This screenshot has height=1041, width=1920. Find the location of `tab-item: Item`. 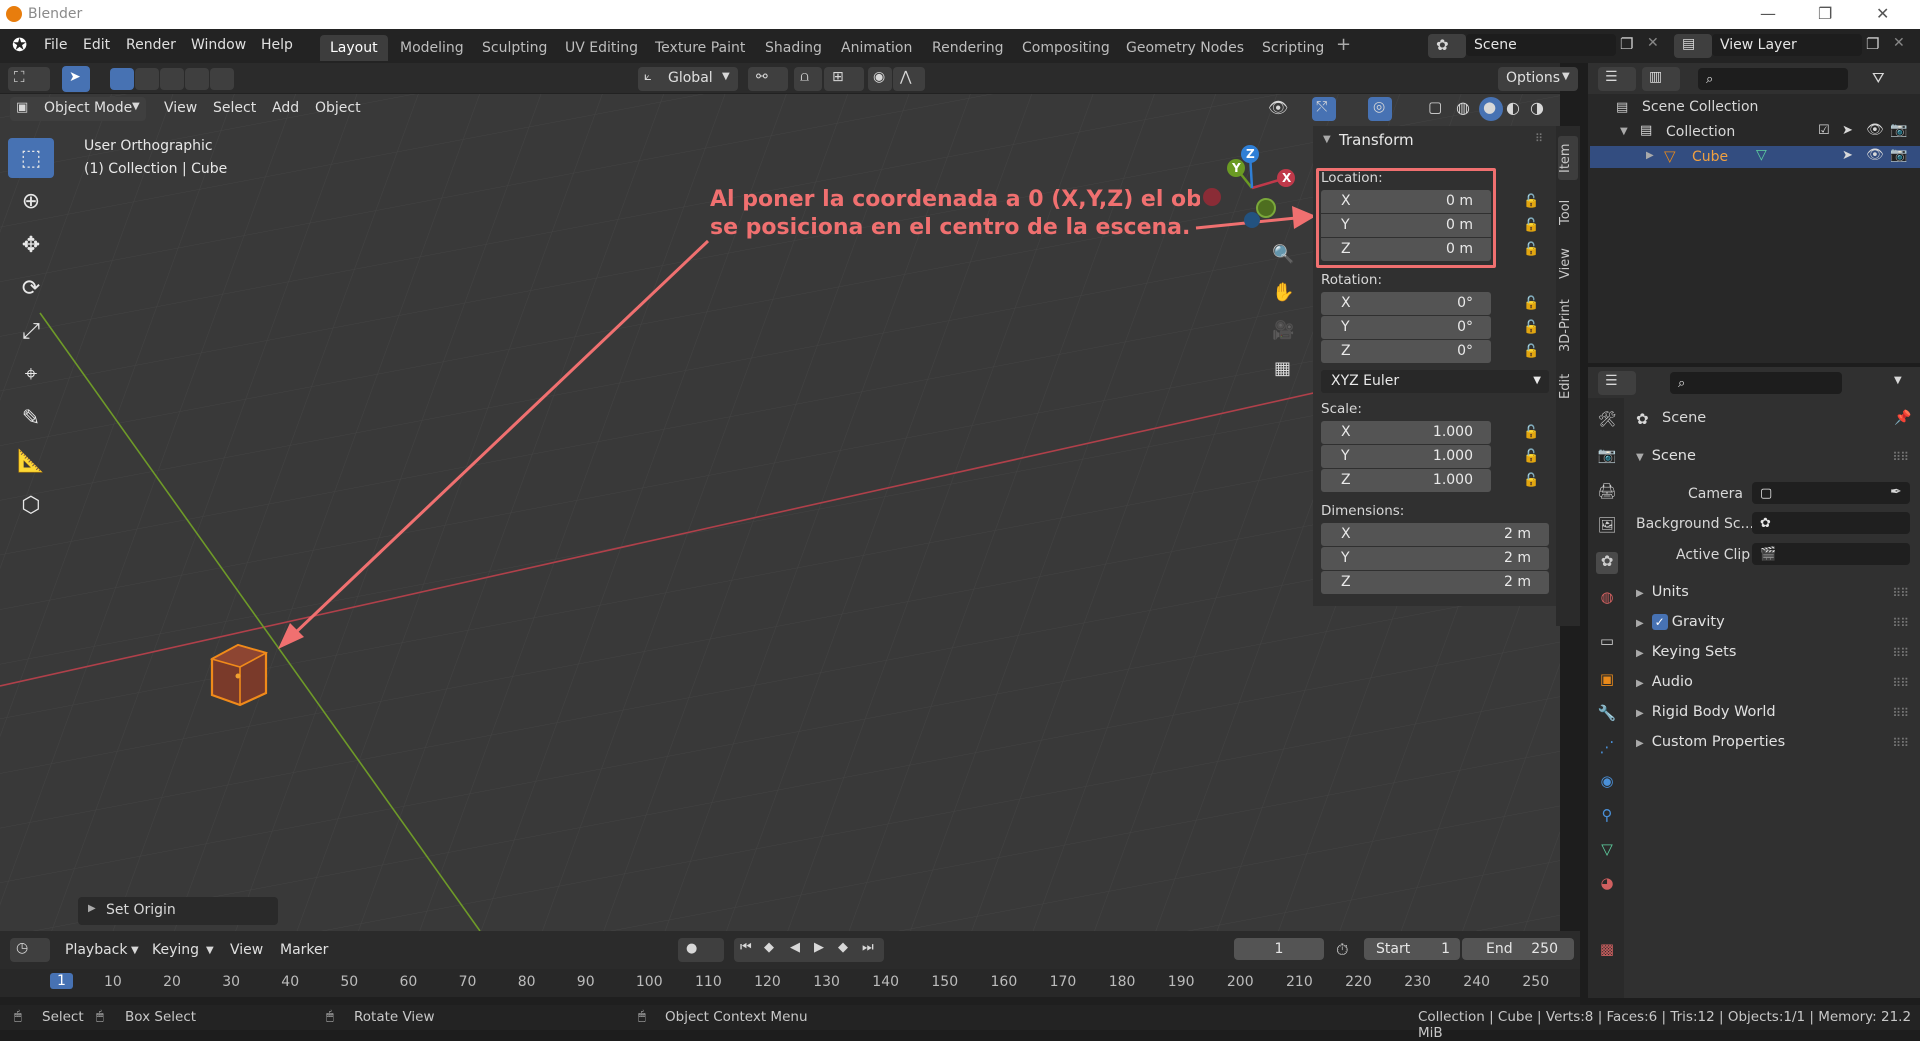

tab-item: Item is located at coordinates (1568, 158).